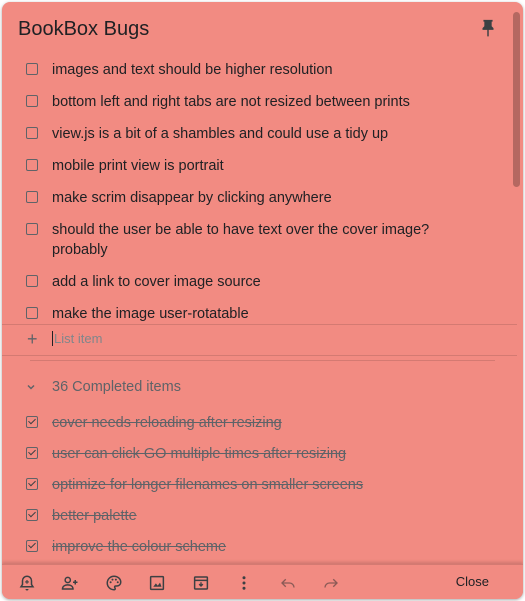 The height and width of the screenshot is (601, 525). I want to click on list-item-text: make the image user-rotatable, so click(150, 314).